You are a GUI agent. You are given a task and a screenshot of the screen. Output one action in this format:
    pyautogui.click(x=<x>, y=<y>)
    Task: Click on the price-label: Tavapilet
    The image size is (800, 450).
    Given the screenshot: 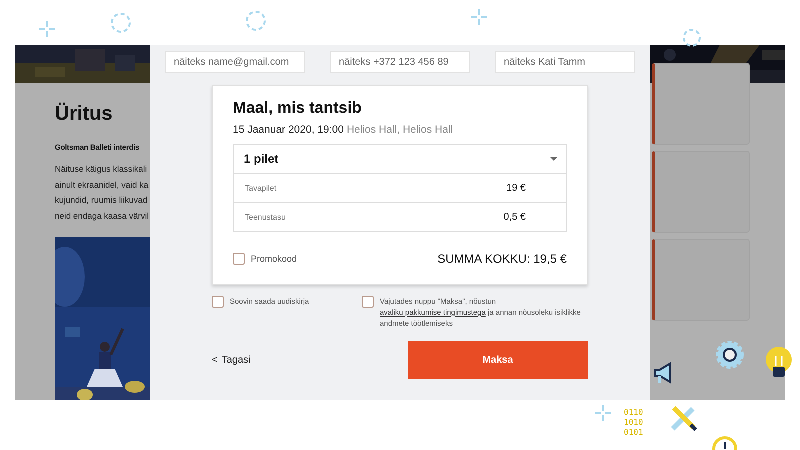 What is the action you would take?
    pyautogui.click(x=261, y=188)
    